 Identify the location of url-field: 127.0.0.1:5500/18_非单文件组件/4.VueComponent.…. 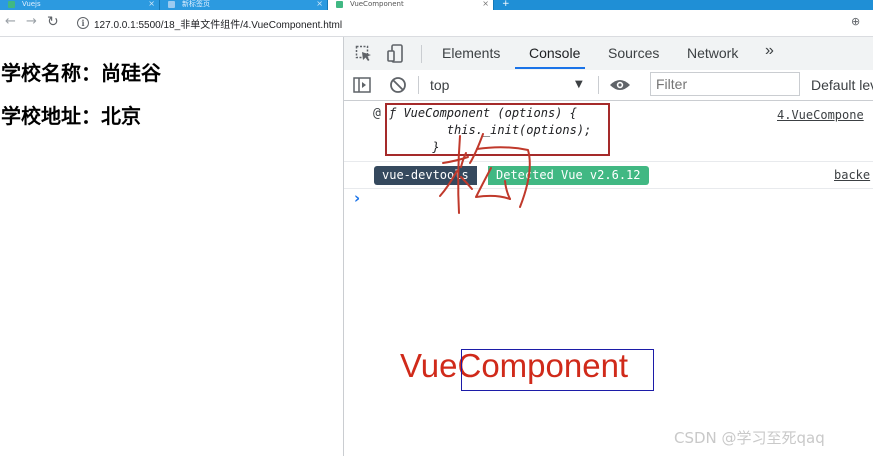
(218, 23).